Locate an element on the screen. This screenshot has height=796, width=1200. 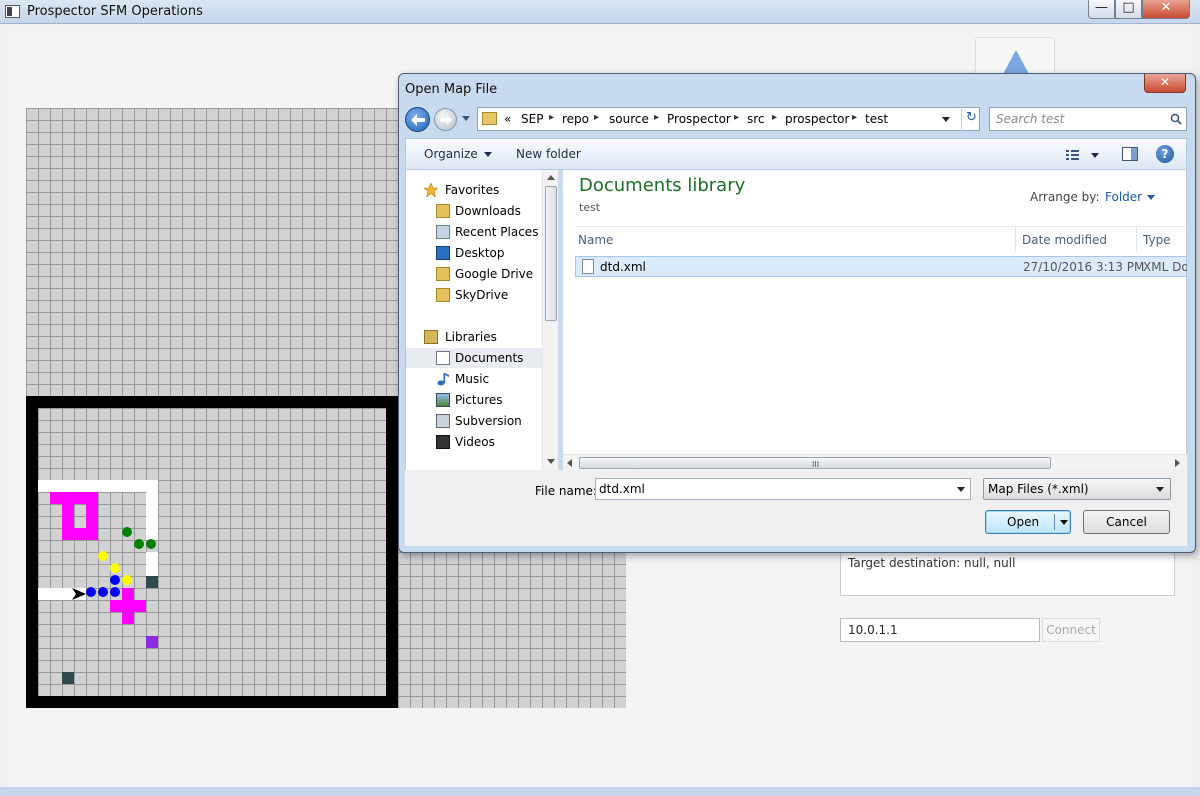
address-dropdown-icon is located at coordinates (946, 119).